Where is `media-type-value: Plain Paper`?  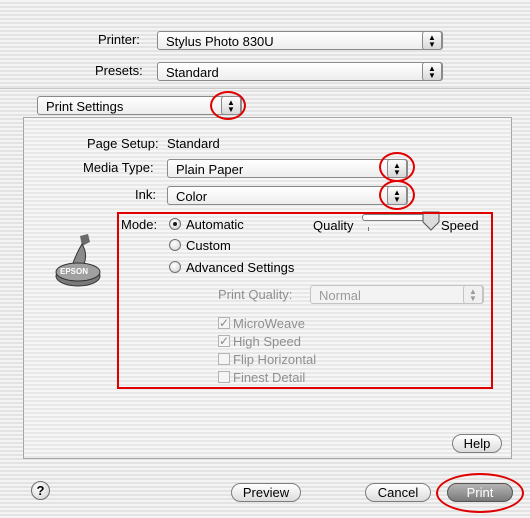
media-type-value: Plain Paper is located at coordinates (210, 169).